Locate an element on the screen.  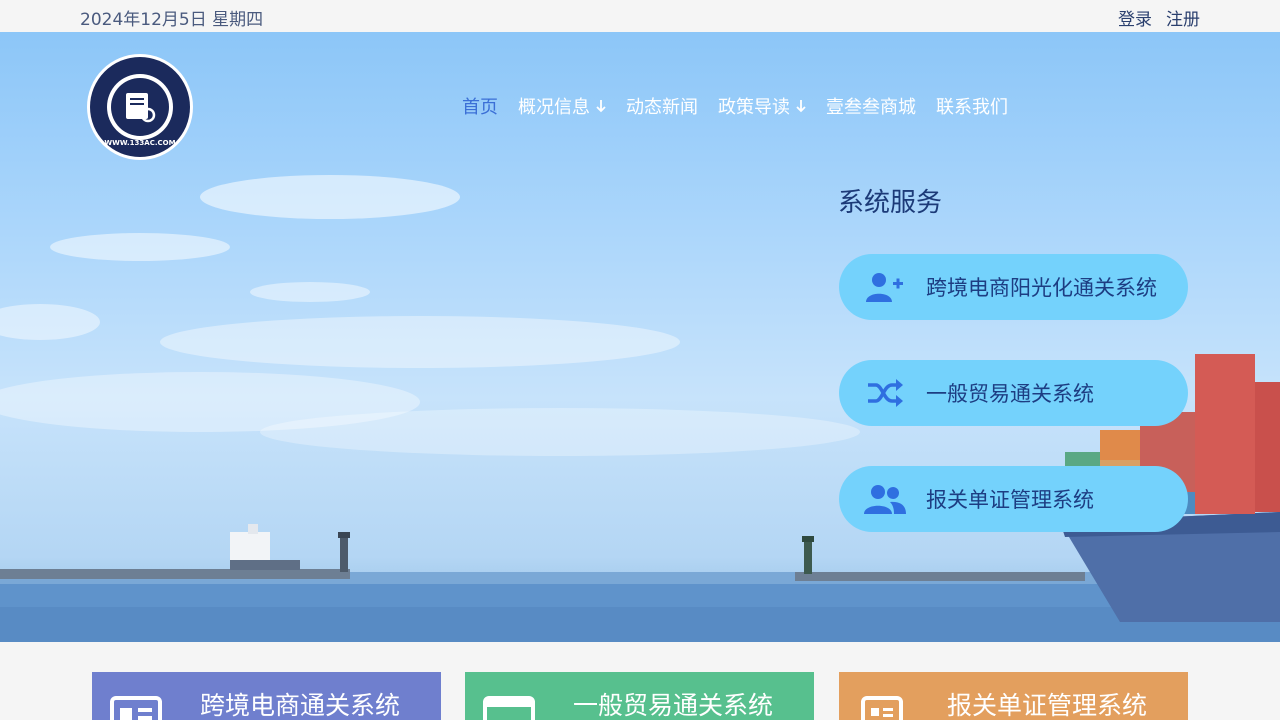
auth-links: 登录 注册 is located at coordinates (1159, 17).